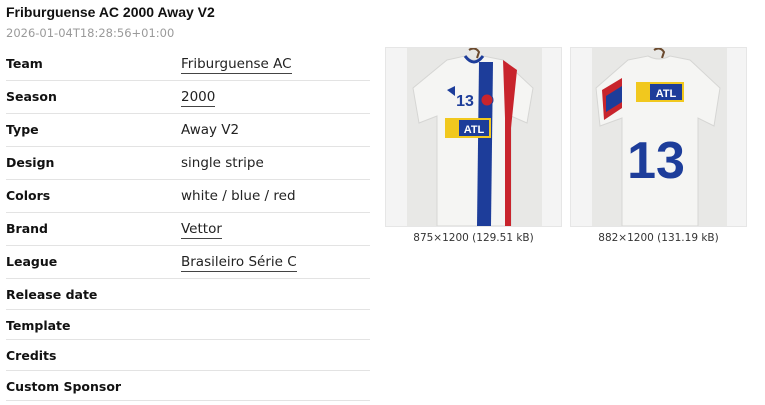 The image size is (765, 405). I want to click on gallery-thumbnail-front: ATL 13, so click(473, 137).